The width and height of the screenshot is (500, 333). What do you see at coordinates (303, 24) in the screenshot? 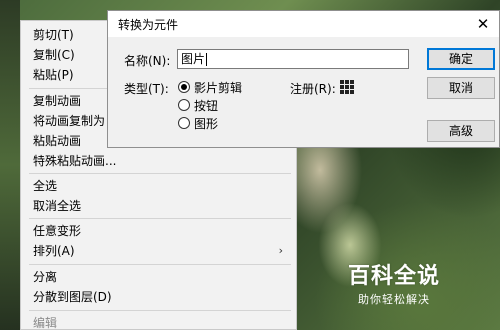
I see `dialog-titlebar: 转换为元件 ✕` at bounding box center [303, 24].